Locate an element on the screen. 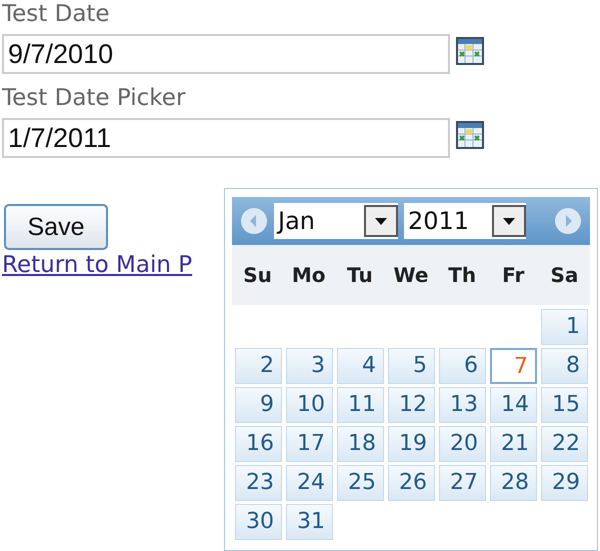 Image resolution: width=600 pixels, height=551 pixels. day-cell: 24 is located at coordinates (309, 483).